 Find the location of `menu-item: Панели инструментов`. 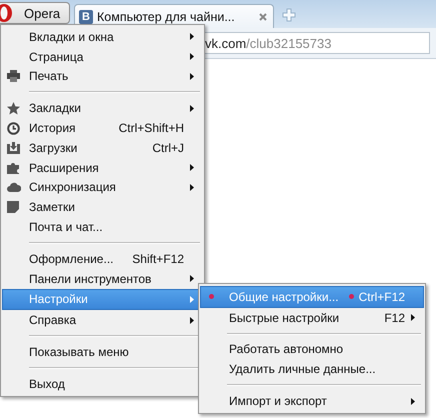

menu-item: Панели инструментов is located at coordinates (102, 278).